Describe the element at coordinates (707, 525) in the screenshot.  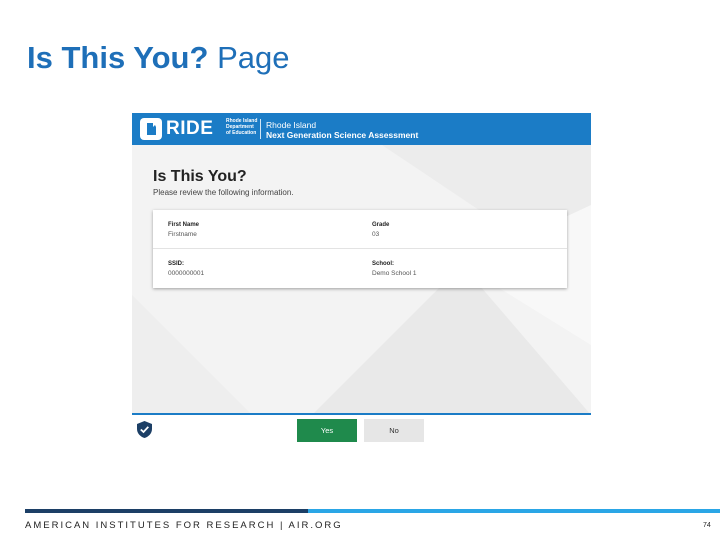
I see `page-number: 74` at that location.